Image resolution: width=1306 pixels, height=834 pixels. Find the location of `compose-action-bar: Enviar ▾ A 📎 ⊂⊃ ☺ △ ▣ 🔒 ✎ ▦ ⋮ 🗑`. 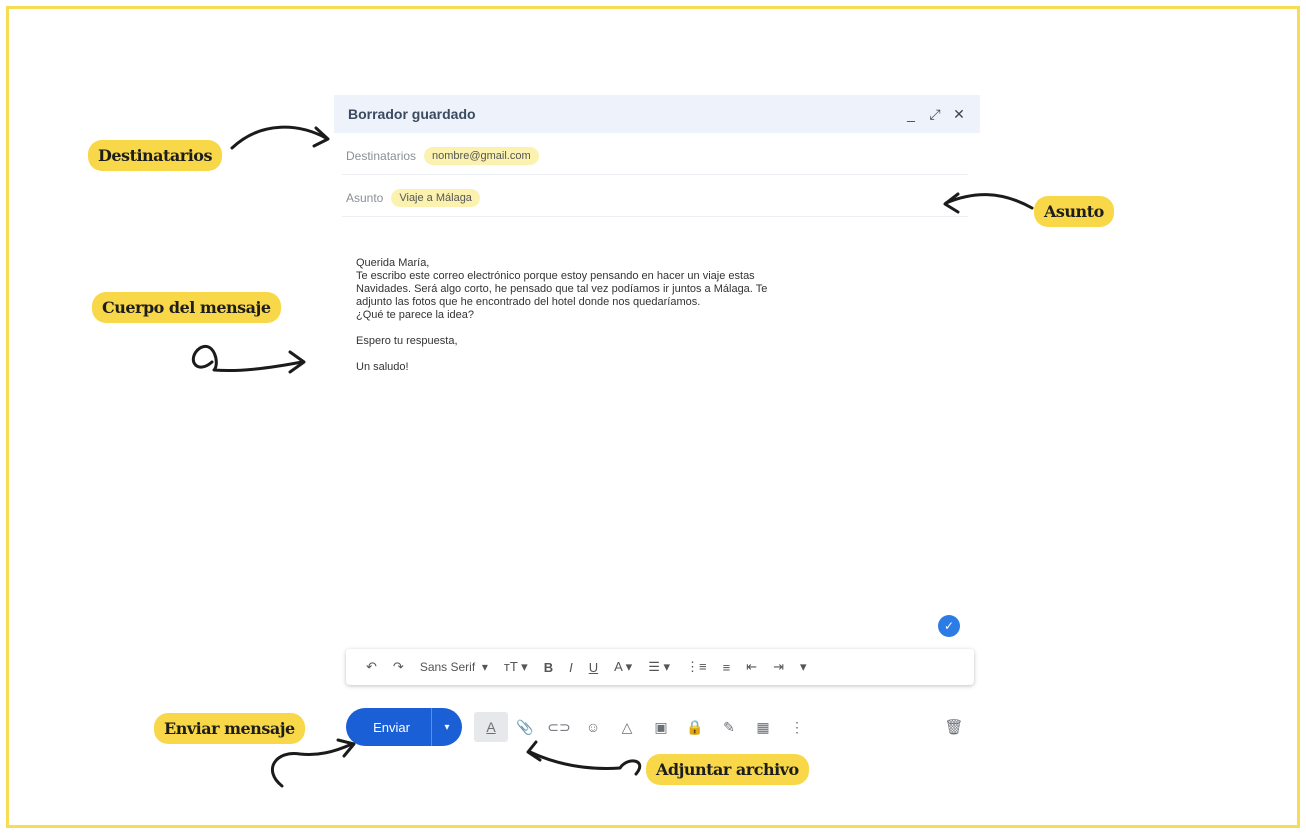

compose-action-bar: Enviar ▾ A 📎 ⊂⊃ ☺ △ ▣ 🔒 ✎ ▦ ⋮ 🗑 is located at coordinates (660, 727).